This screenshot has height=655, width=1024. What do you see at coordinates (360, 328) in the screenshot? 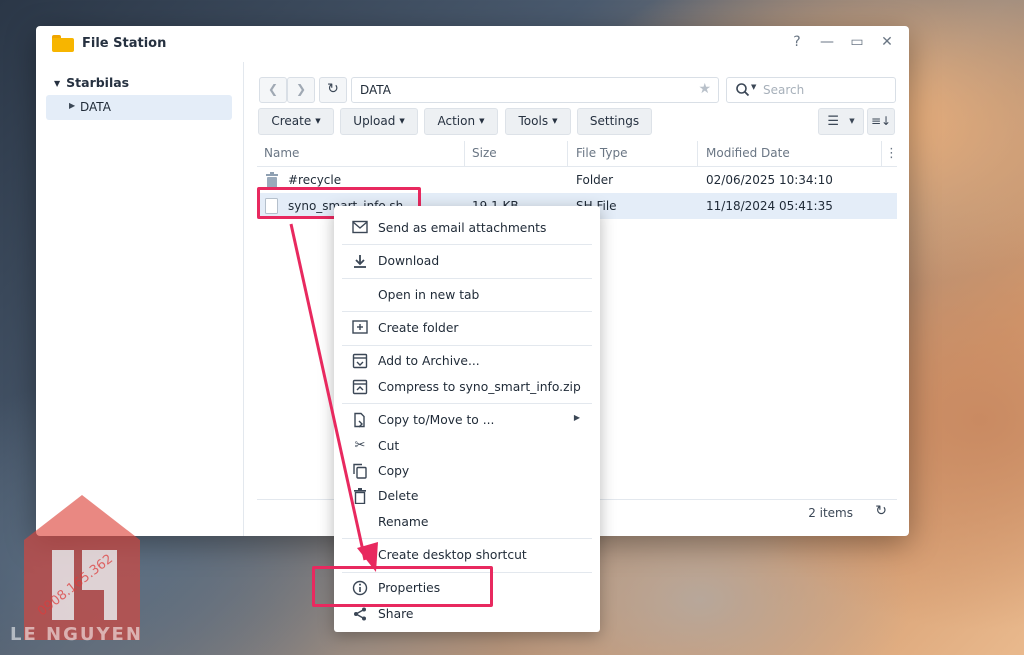
I see `new-folder-icon` at bounding box center [360, 328].